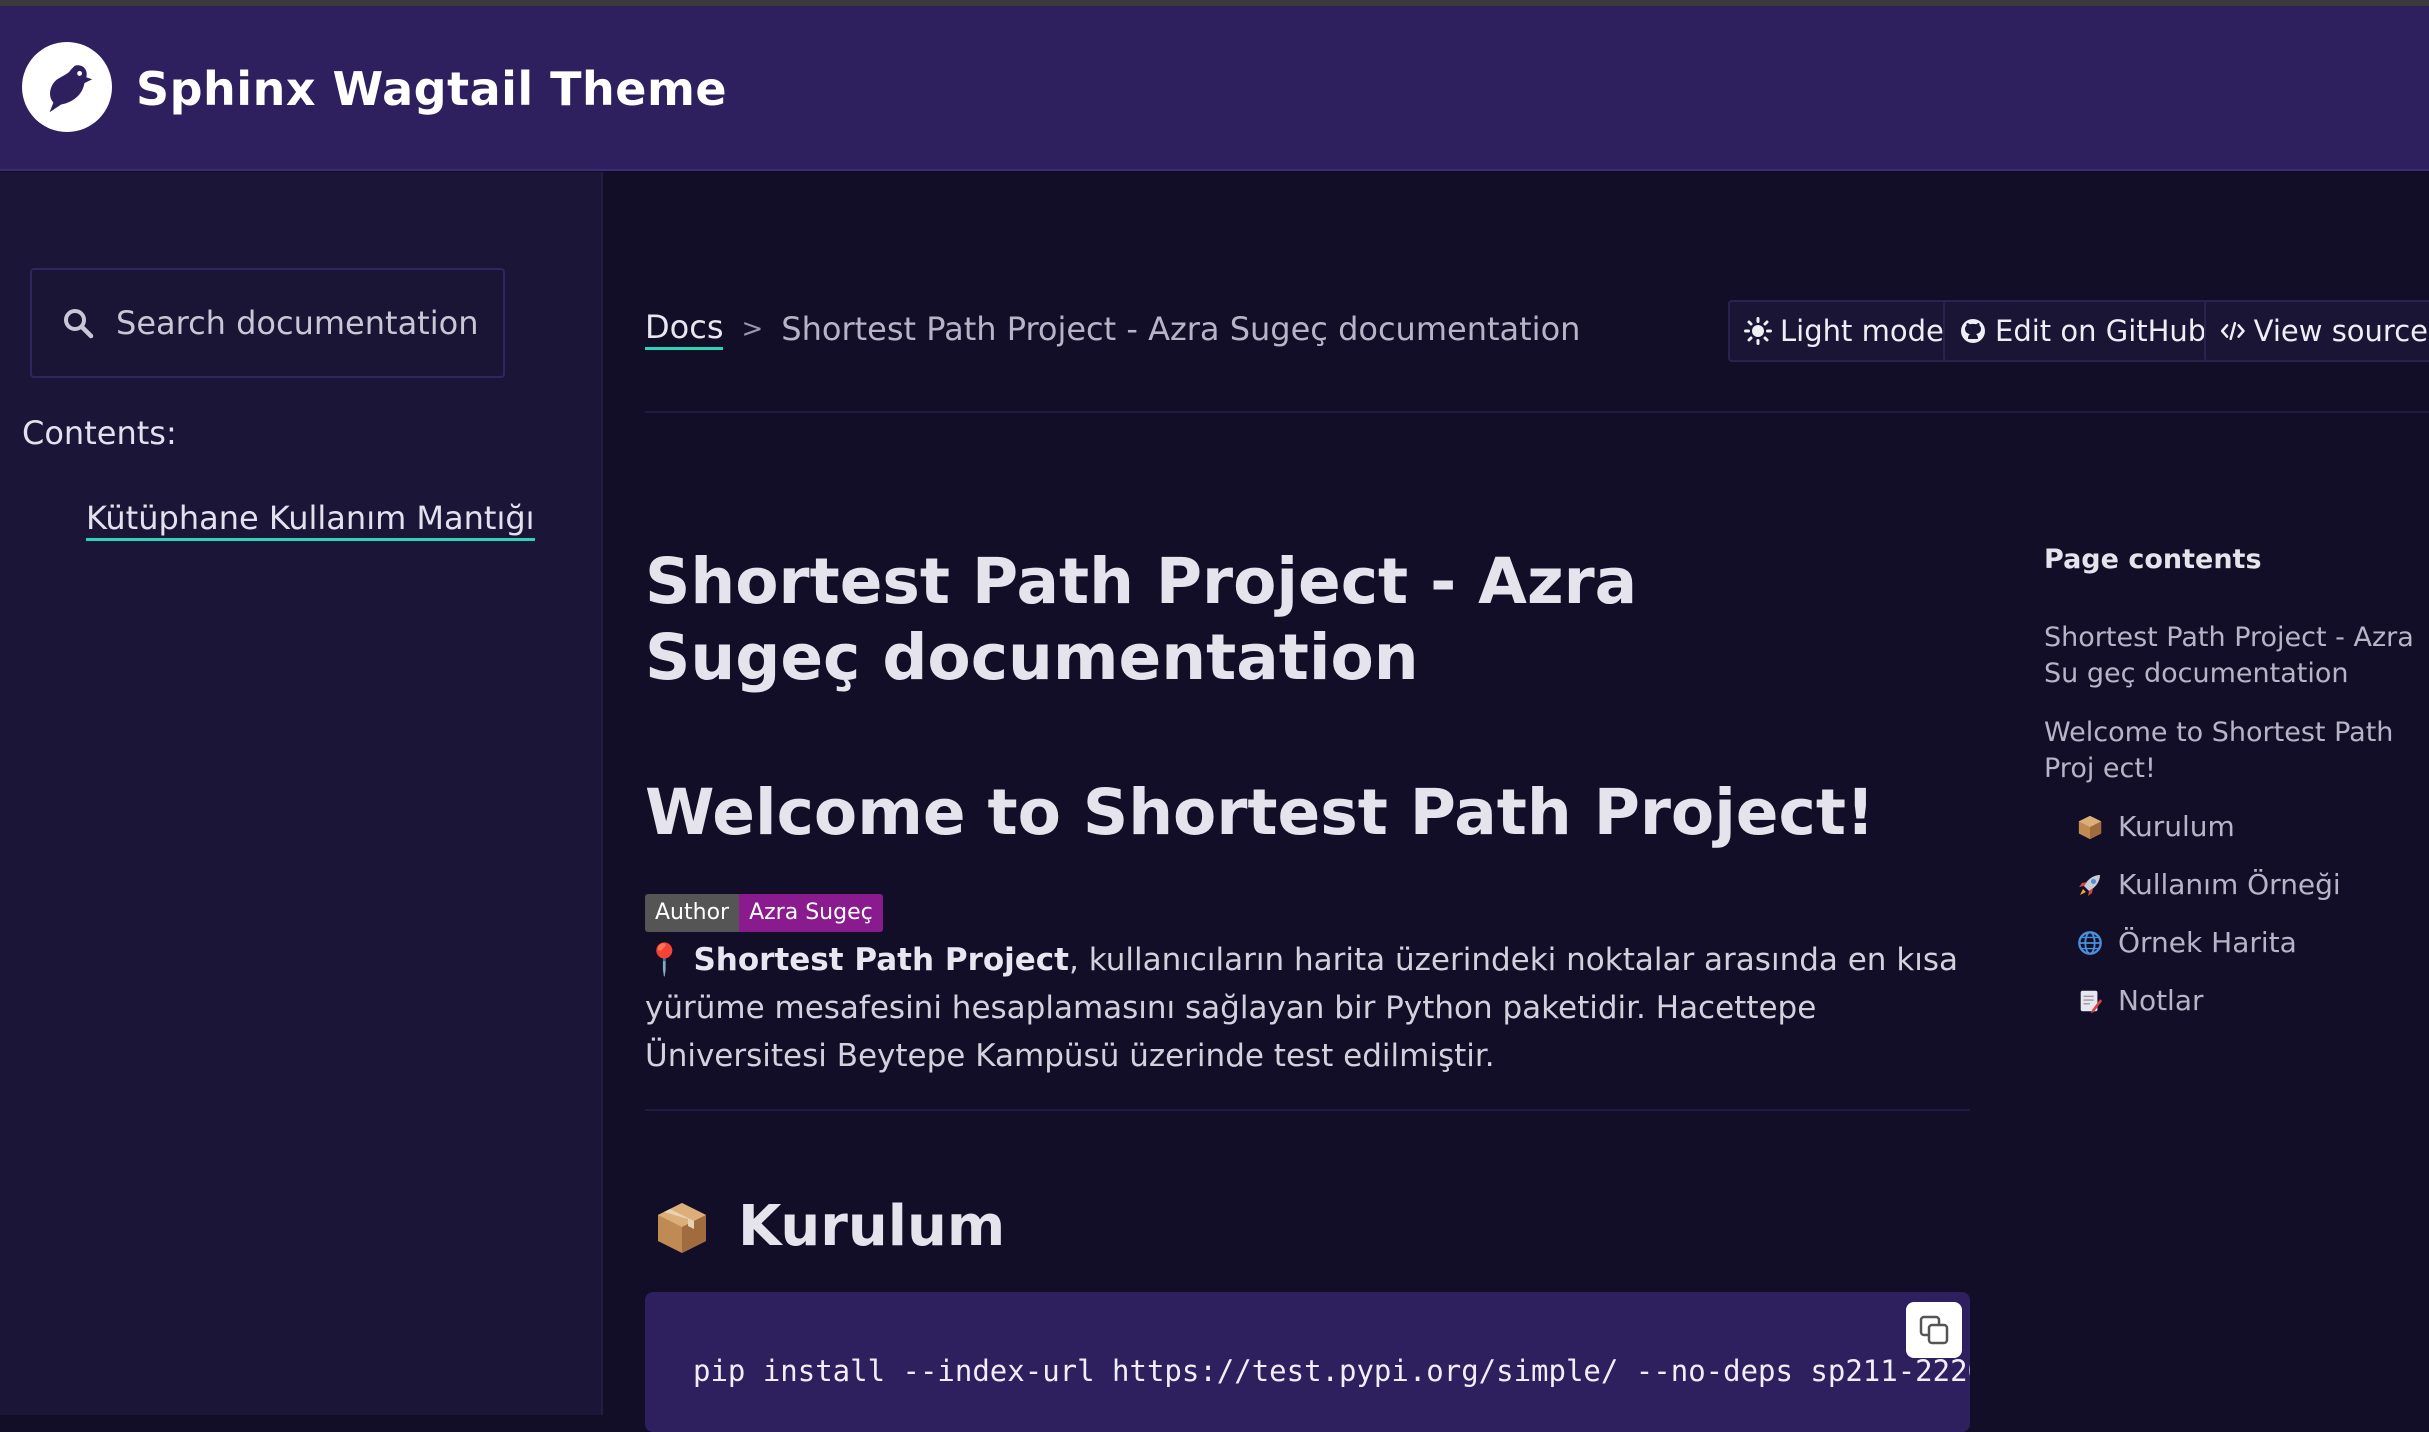  Describe the element at coordinates (2161, 1000) in the screenshot. I see `toc-item-label: Notlar` at that location.